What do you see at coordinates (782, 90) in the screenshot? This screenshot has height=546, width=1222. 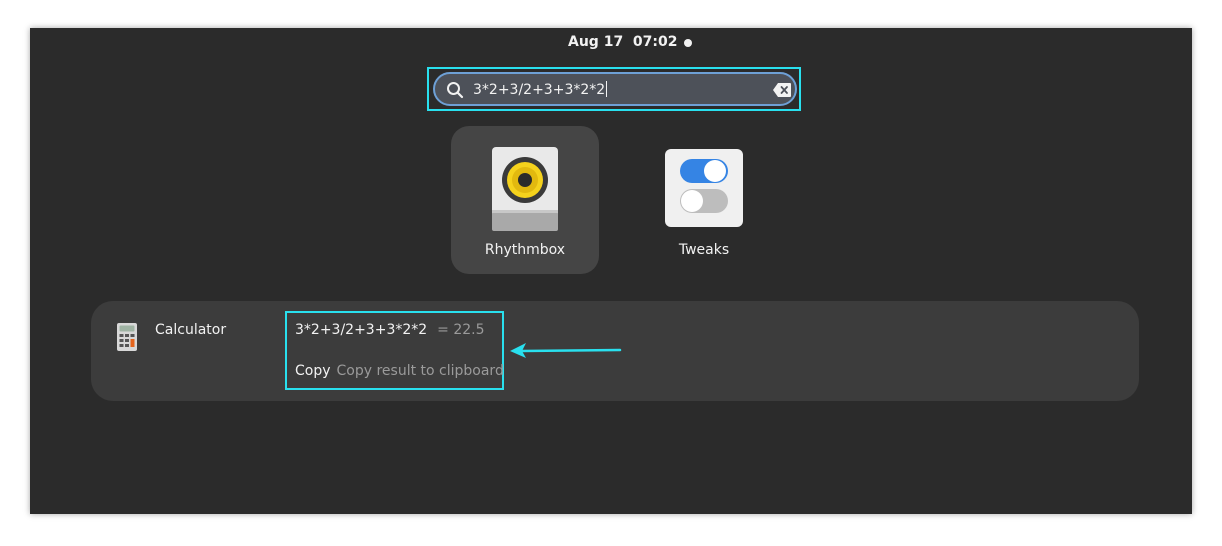 I see `clear-text-icon` at bounding box center [782, 90].